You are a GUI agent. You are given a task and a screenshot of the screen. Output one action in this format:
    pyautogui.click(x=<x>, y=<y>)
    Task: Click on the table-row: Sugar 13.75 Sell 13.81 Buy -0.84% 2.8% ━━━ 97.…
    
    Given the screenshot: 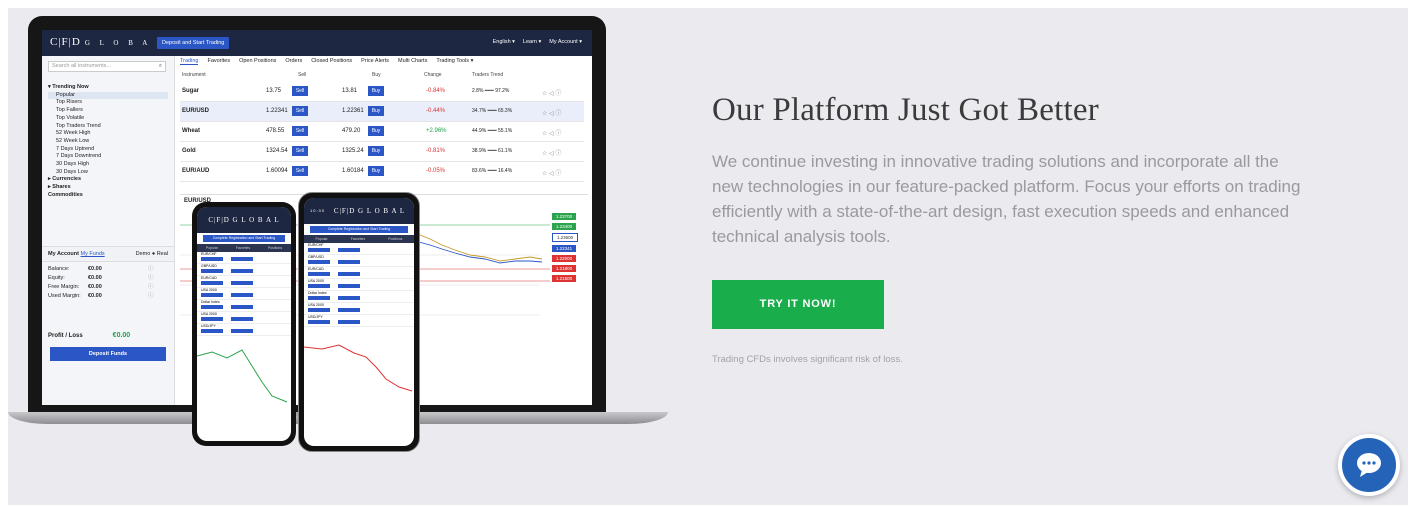 What is the action you would take?
    pyautogui.click(x=382, y=92)
    